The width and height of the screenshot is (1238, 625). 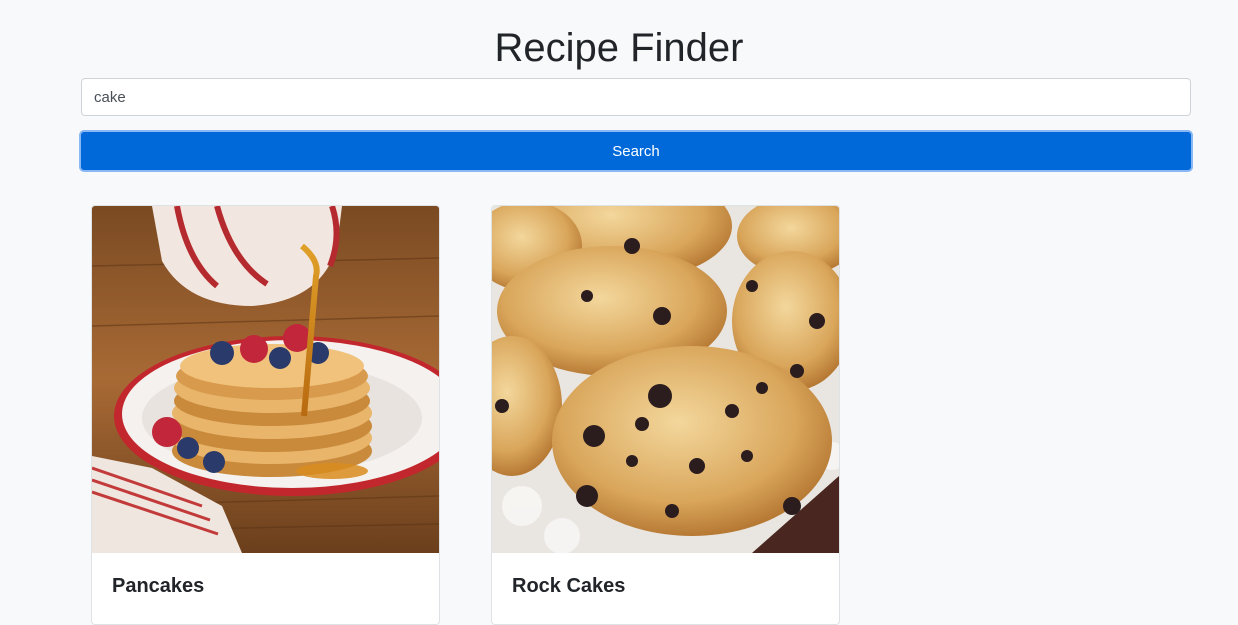 I want to click on recipe-title-rock-cakes: Rock Cakes, so click(x=569, y=586).